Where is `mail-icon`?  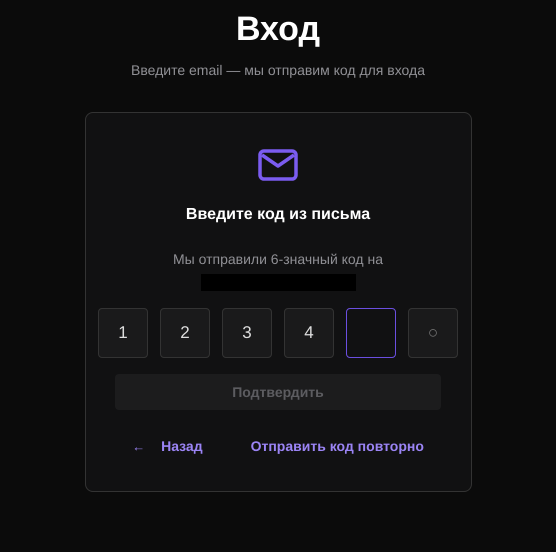 mail-icon is located at coordinates (278, 165).